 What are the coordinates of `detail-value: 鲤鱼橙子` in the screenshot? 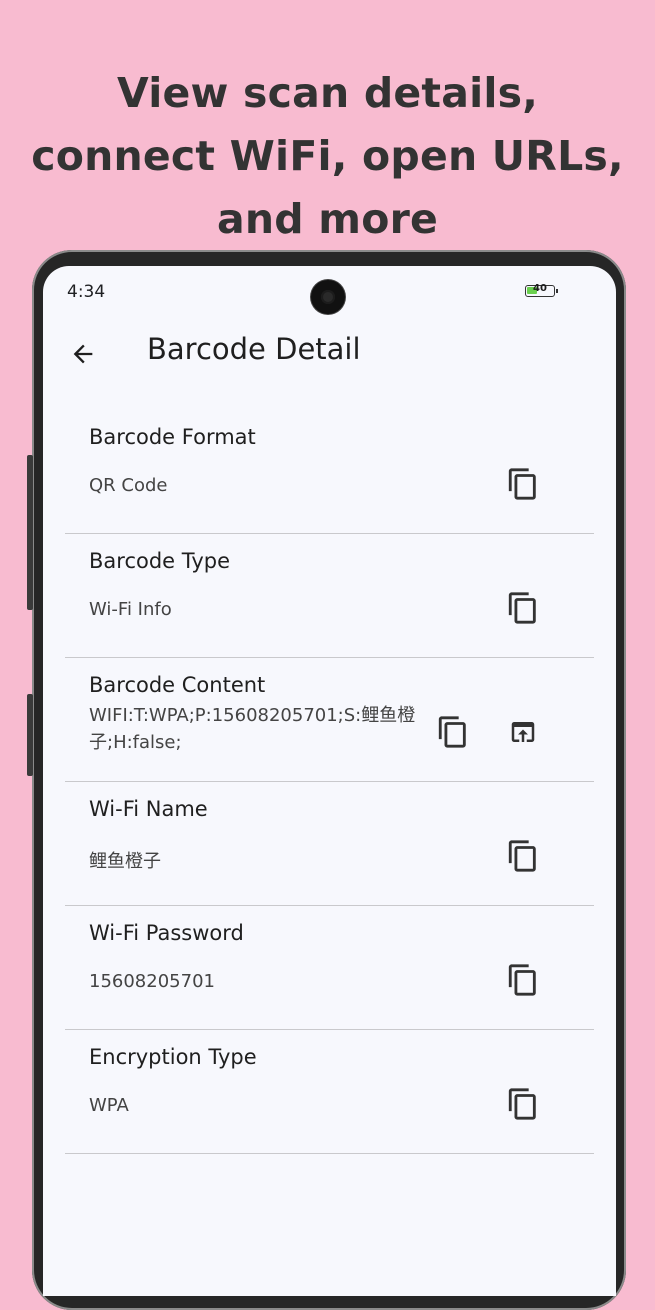 It's located at (125, 861).